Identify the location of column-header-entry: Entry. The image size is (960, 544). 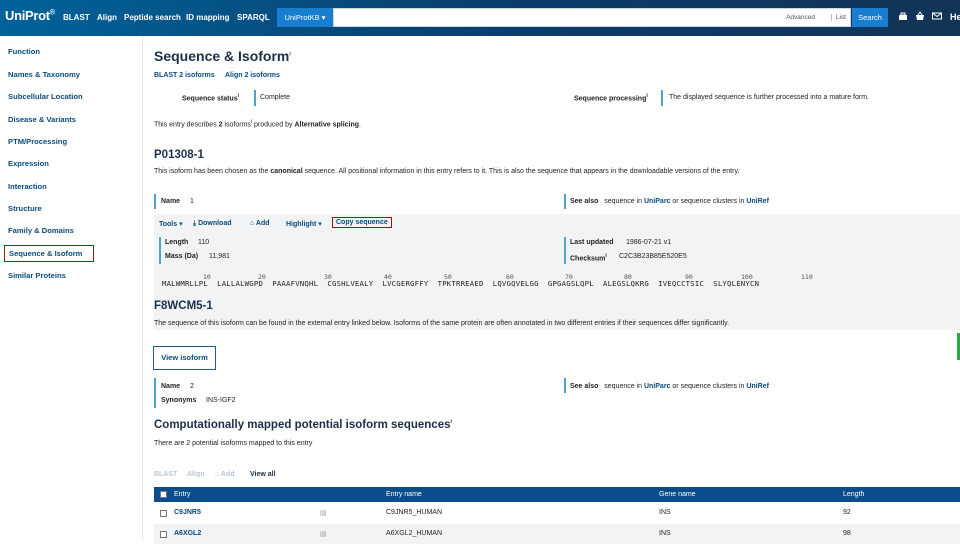
(182, 494).